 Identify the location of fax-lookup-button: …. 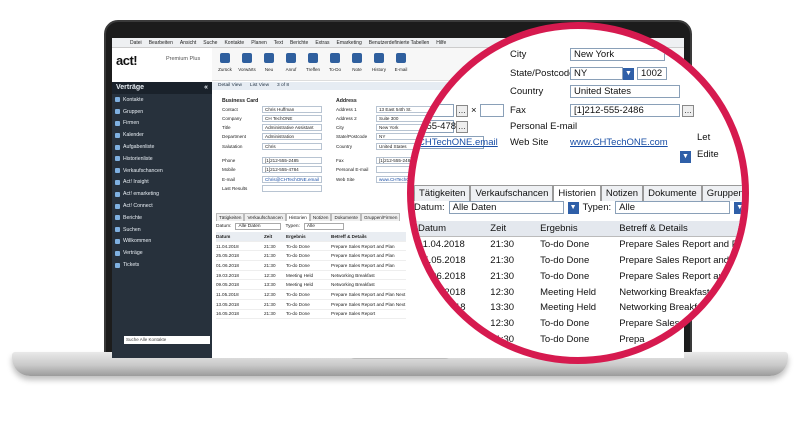
(688, 110).